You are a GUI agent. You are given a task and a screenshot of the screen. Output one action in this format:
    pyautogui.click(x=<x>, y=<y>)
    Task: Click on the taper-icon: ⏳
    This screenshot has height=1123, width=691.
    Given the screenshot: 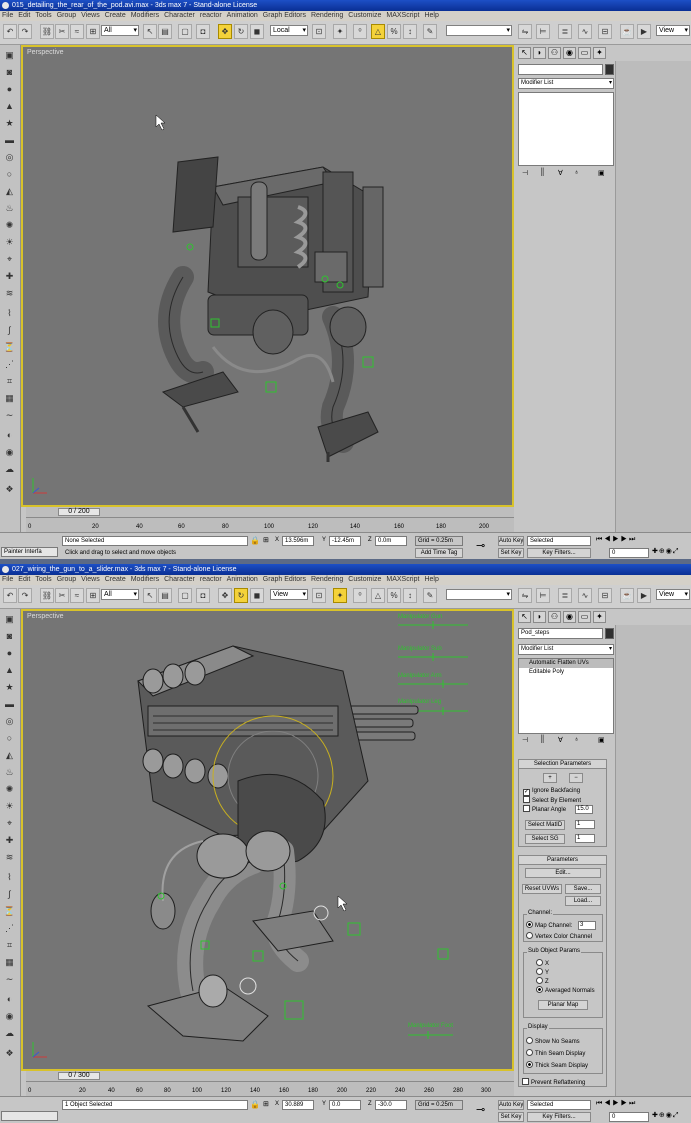 What is the action you would take?
    pyautogui.click(x=9, y=911)
    